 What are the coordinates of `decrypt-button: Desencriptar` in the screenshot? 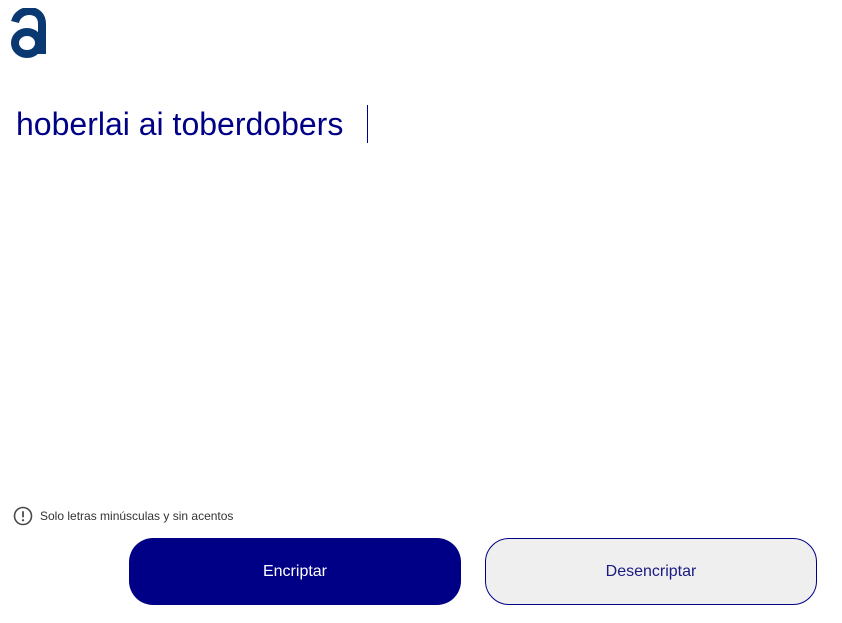 It's located at (651, 571).